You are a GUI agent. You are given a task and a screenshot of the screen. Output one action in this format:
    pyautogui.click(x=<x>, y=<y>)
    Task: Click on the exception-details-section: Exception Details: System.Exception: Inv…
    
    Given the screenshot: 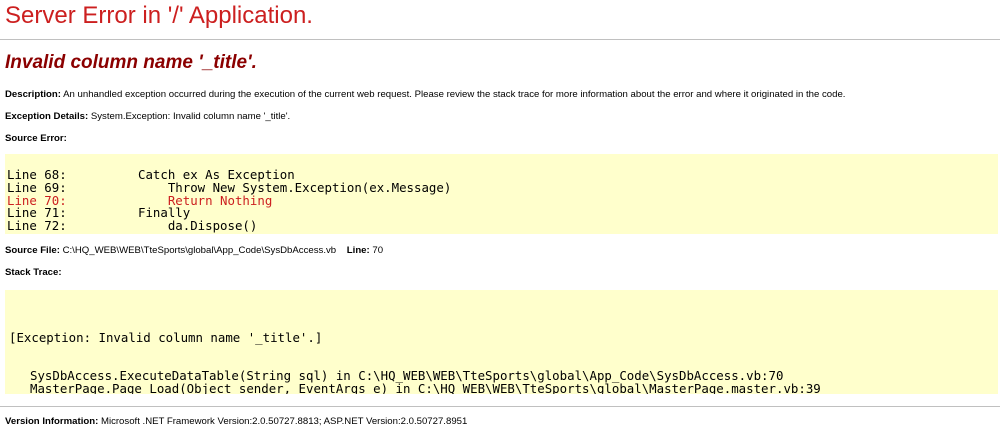 What is the action you would take?
    pyautogui.click(x=147, y=116)
    